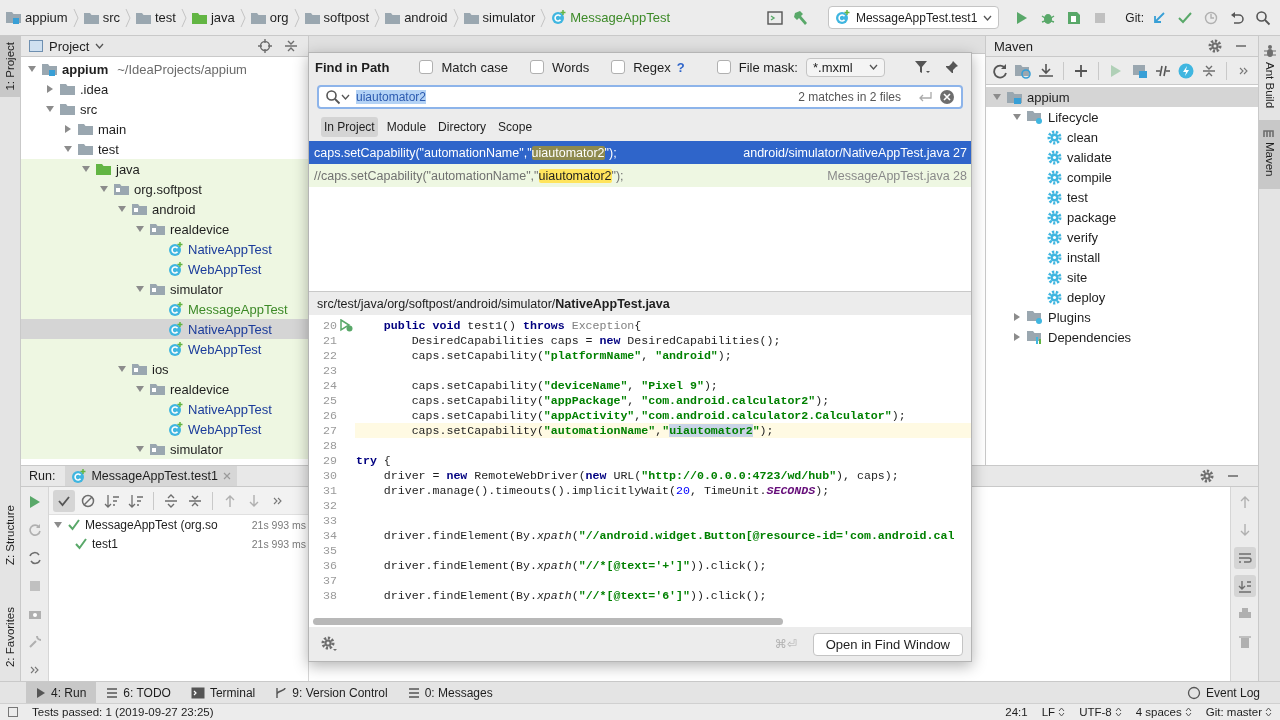 Image resolution: width=1280 pixels, height=720 pixels. What do you see at coordinates (164, 309) in the screenshot?
I see `tree-item: MessageAppTest` at bounding box center [164, 309].